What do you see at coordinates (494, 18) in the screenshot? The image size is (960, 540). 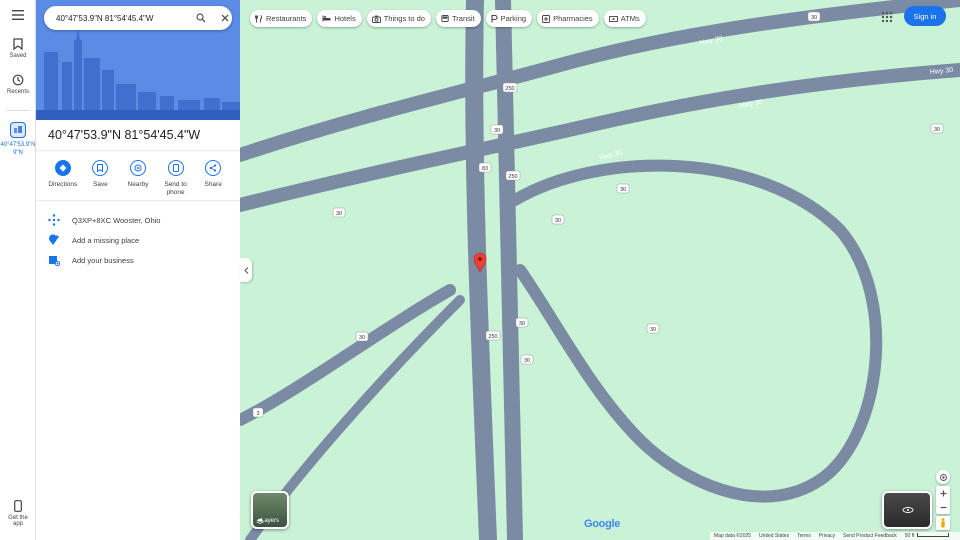 I see `parking-icon` at bounding box center [494, 18].